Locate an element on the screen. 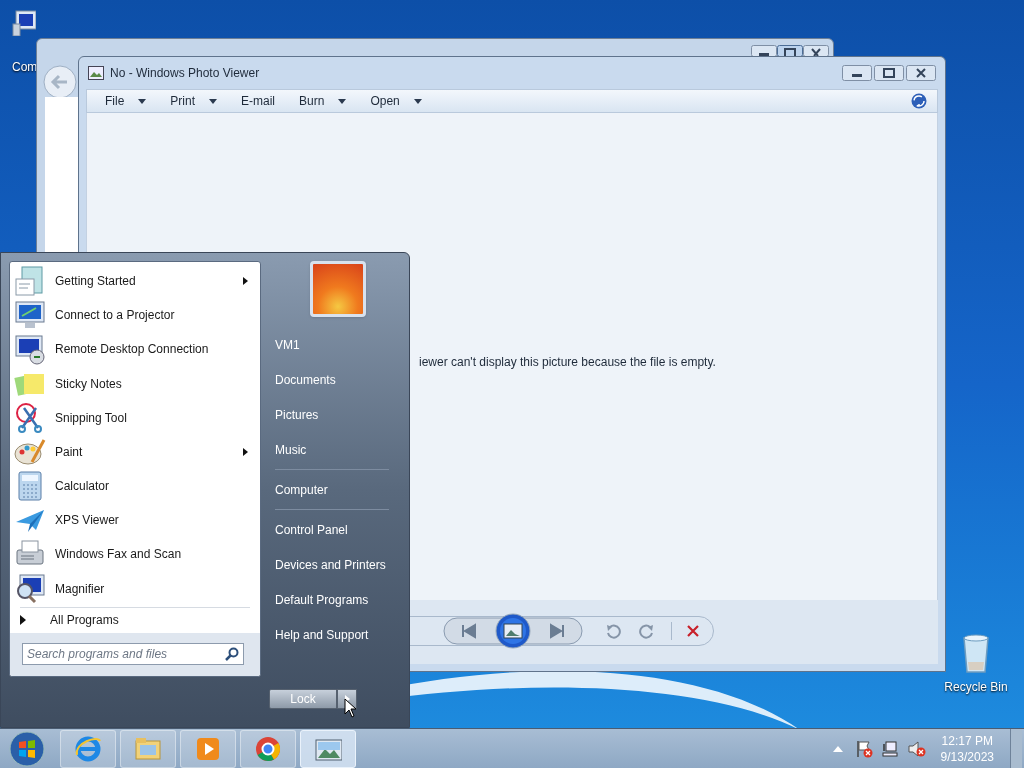  start-menu-link: Documents is located at coordinates (332, 379).